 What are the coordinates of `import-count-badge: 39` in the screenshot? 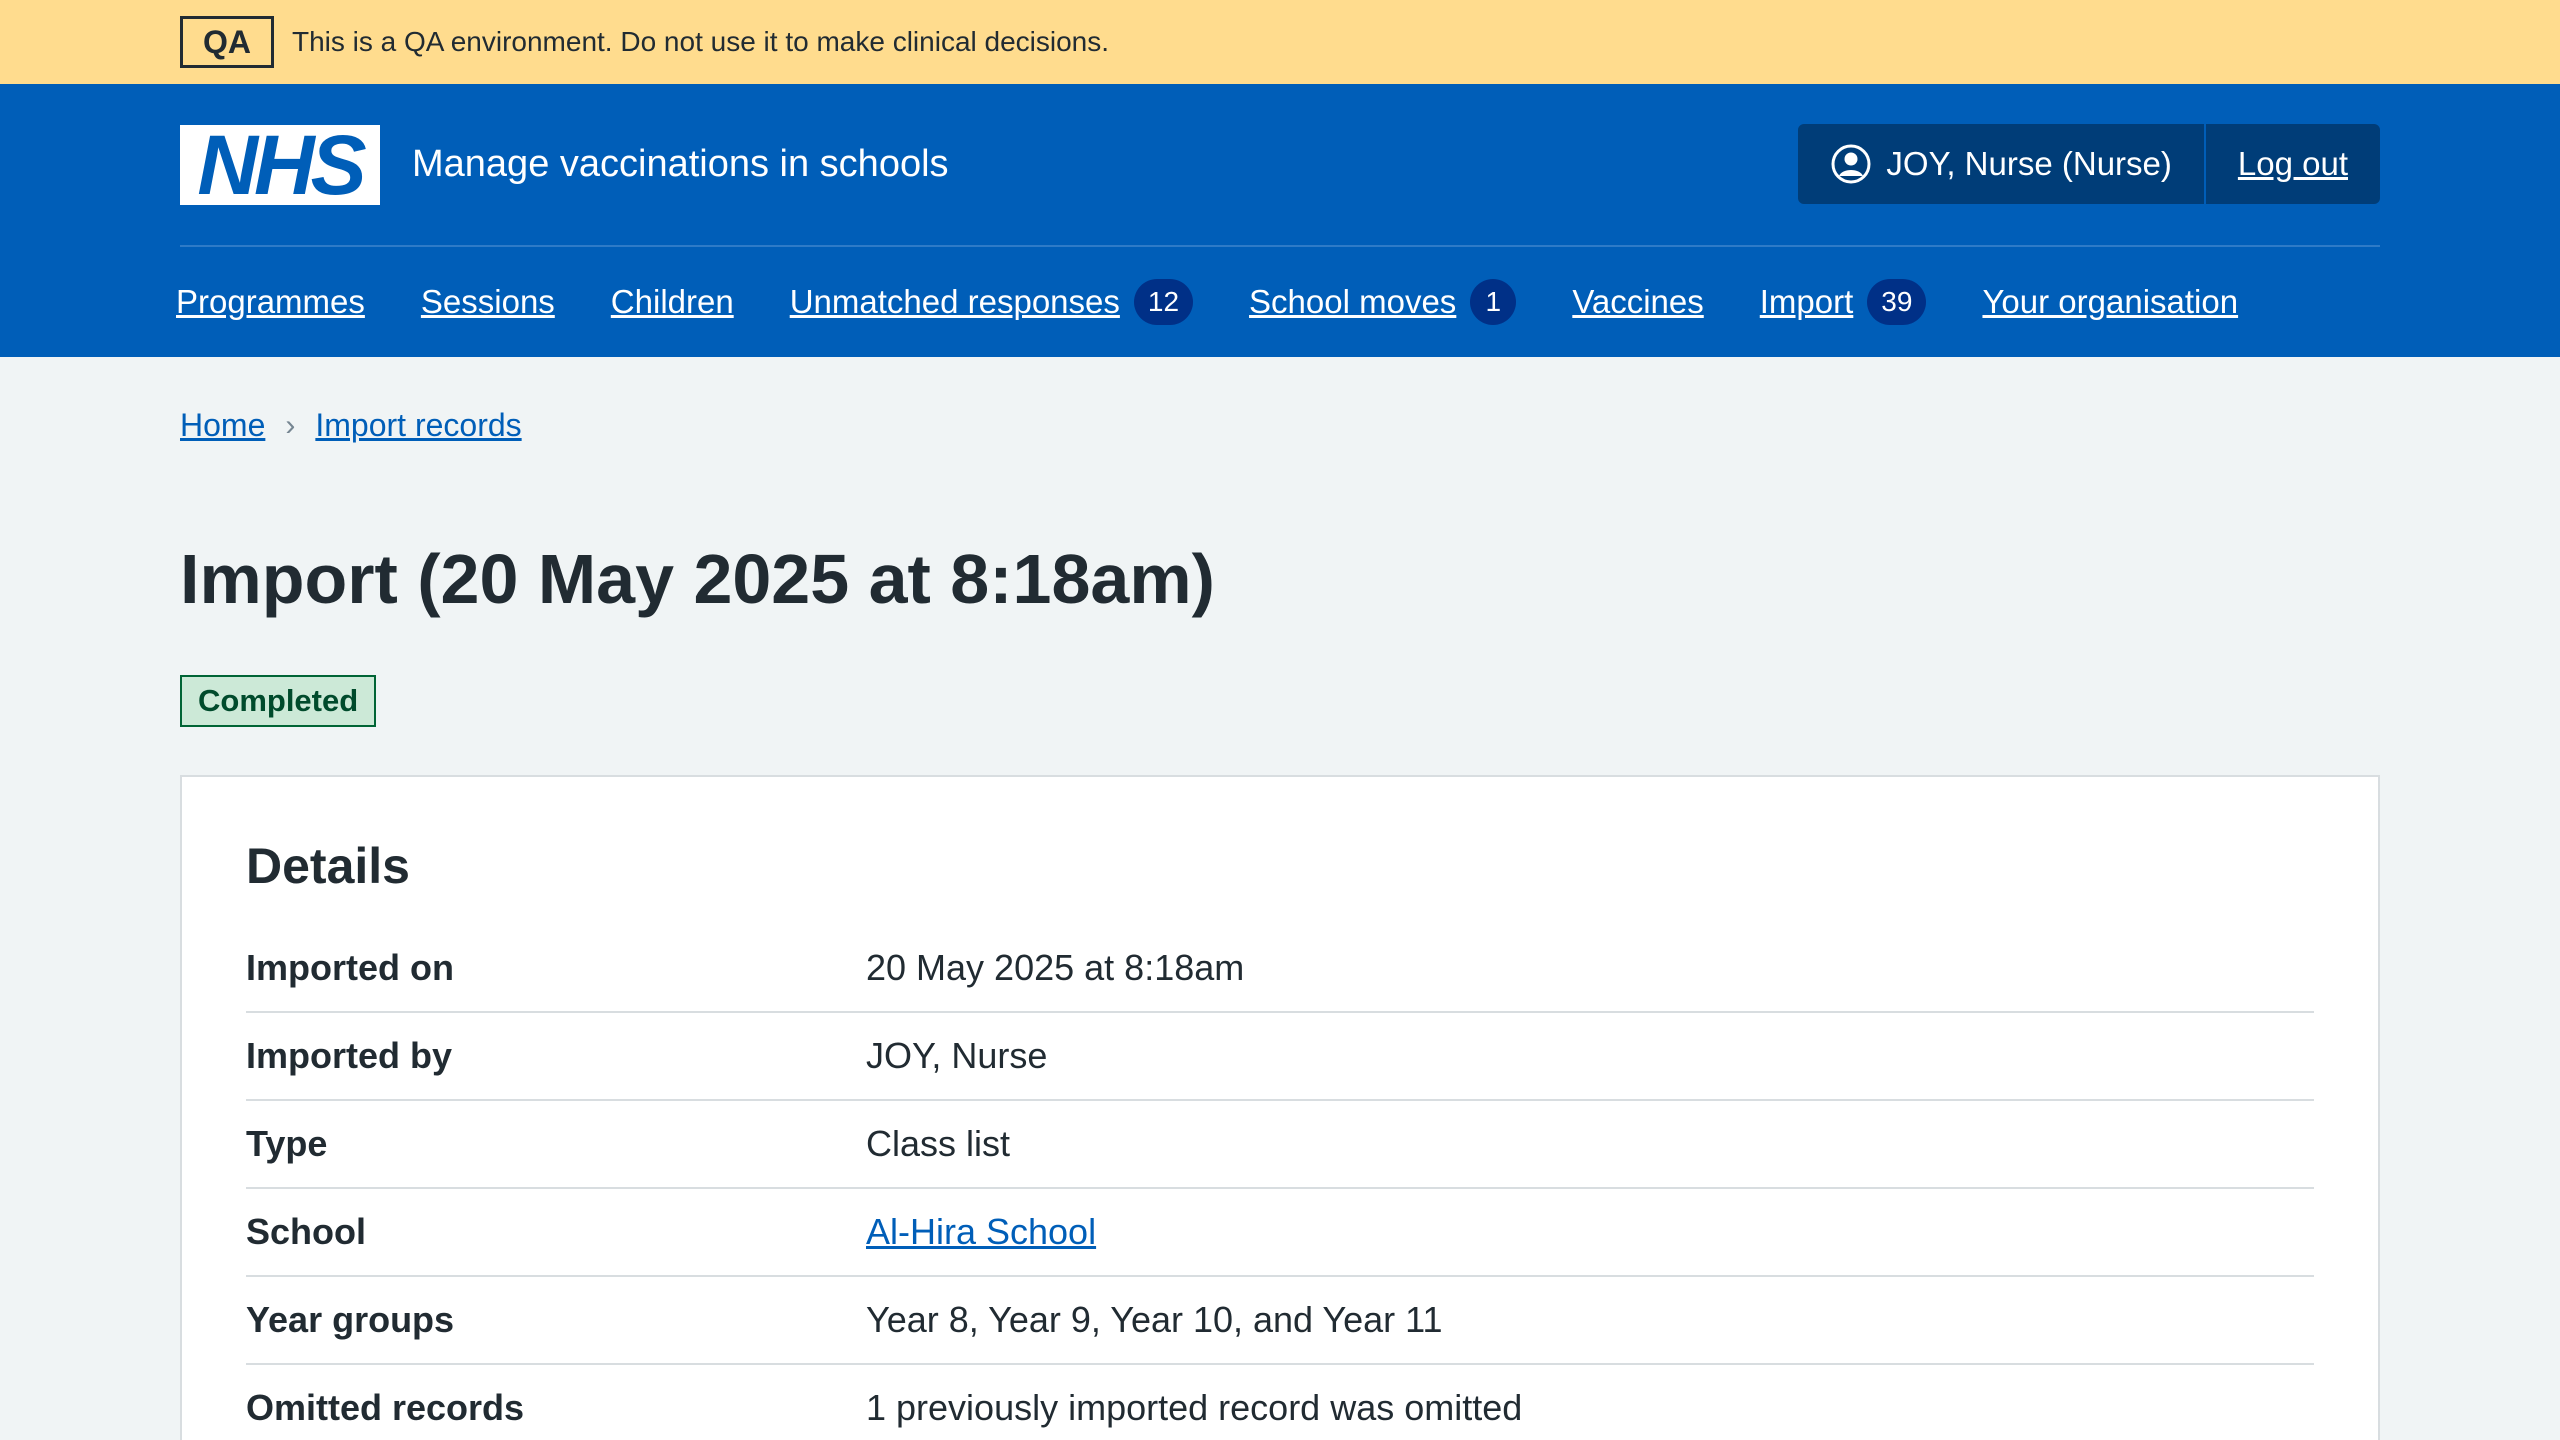 It's located at (1897, 302).